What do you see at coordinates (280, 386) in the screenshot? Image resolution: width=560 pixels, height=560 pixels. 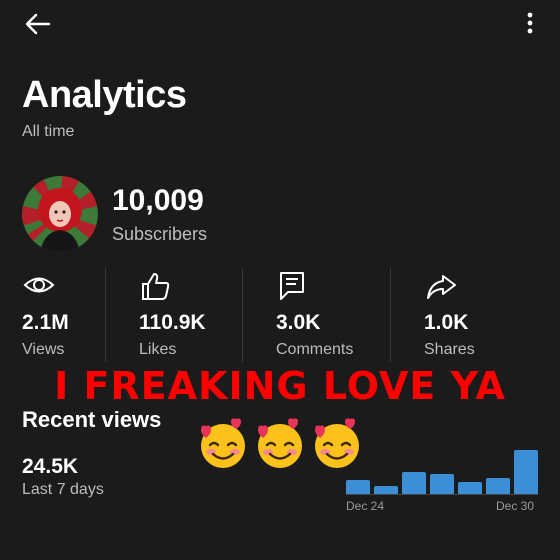 I see `overlay-caption: I FREAKING LOVE YA` at bounding box center [280, 386].